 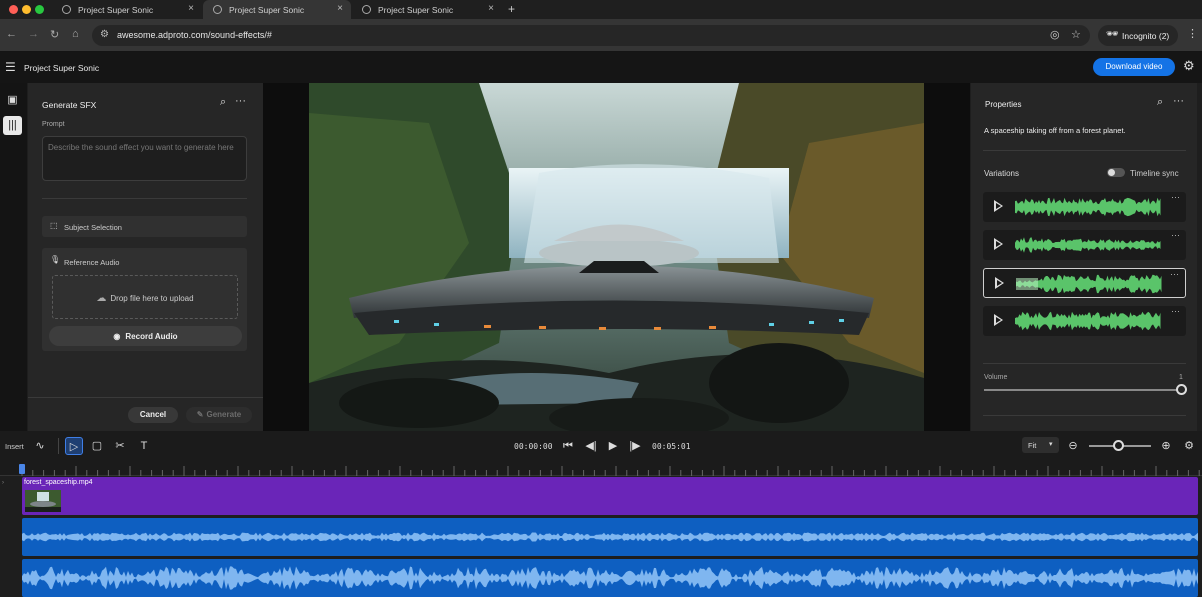 What do you see at coordinates (591, 446) in the screenshot?
I see `step-back-icon: ◀|` at bounding box center [591, 446].